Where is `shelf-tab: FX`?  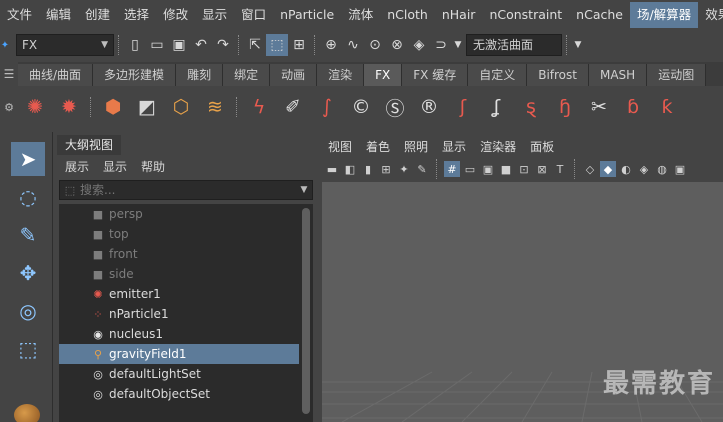 shelf-tab: FX is located at coordinates (383, 75).